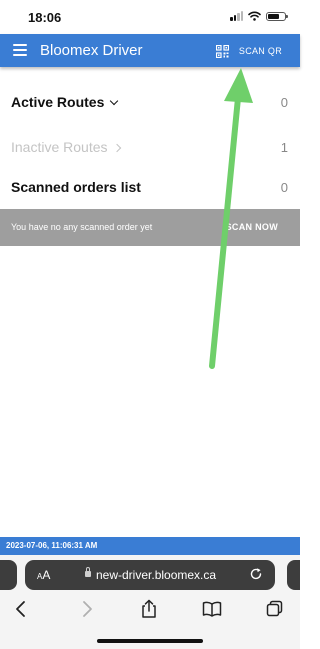 The height and width of the screenshot is (649, 320). I want to click on app-title: Bloomex Driver, so click(91, 50).